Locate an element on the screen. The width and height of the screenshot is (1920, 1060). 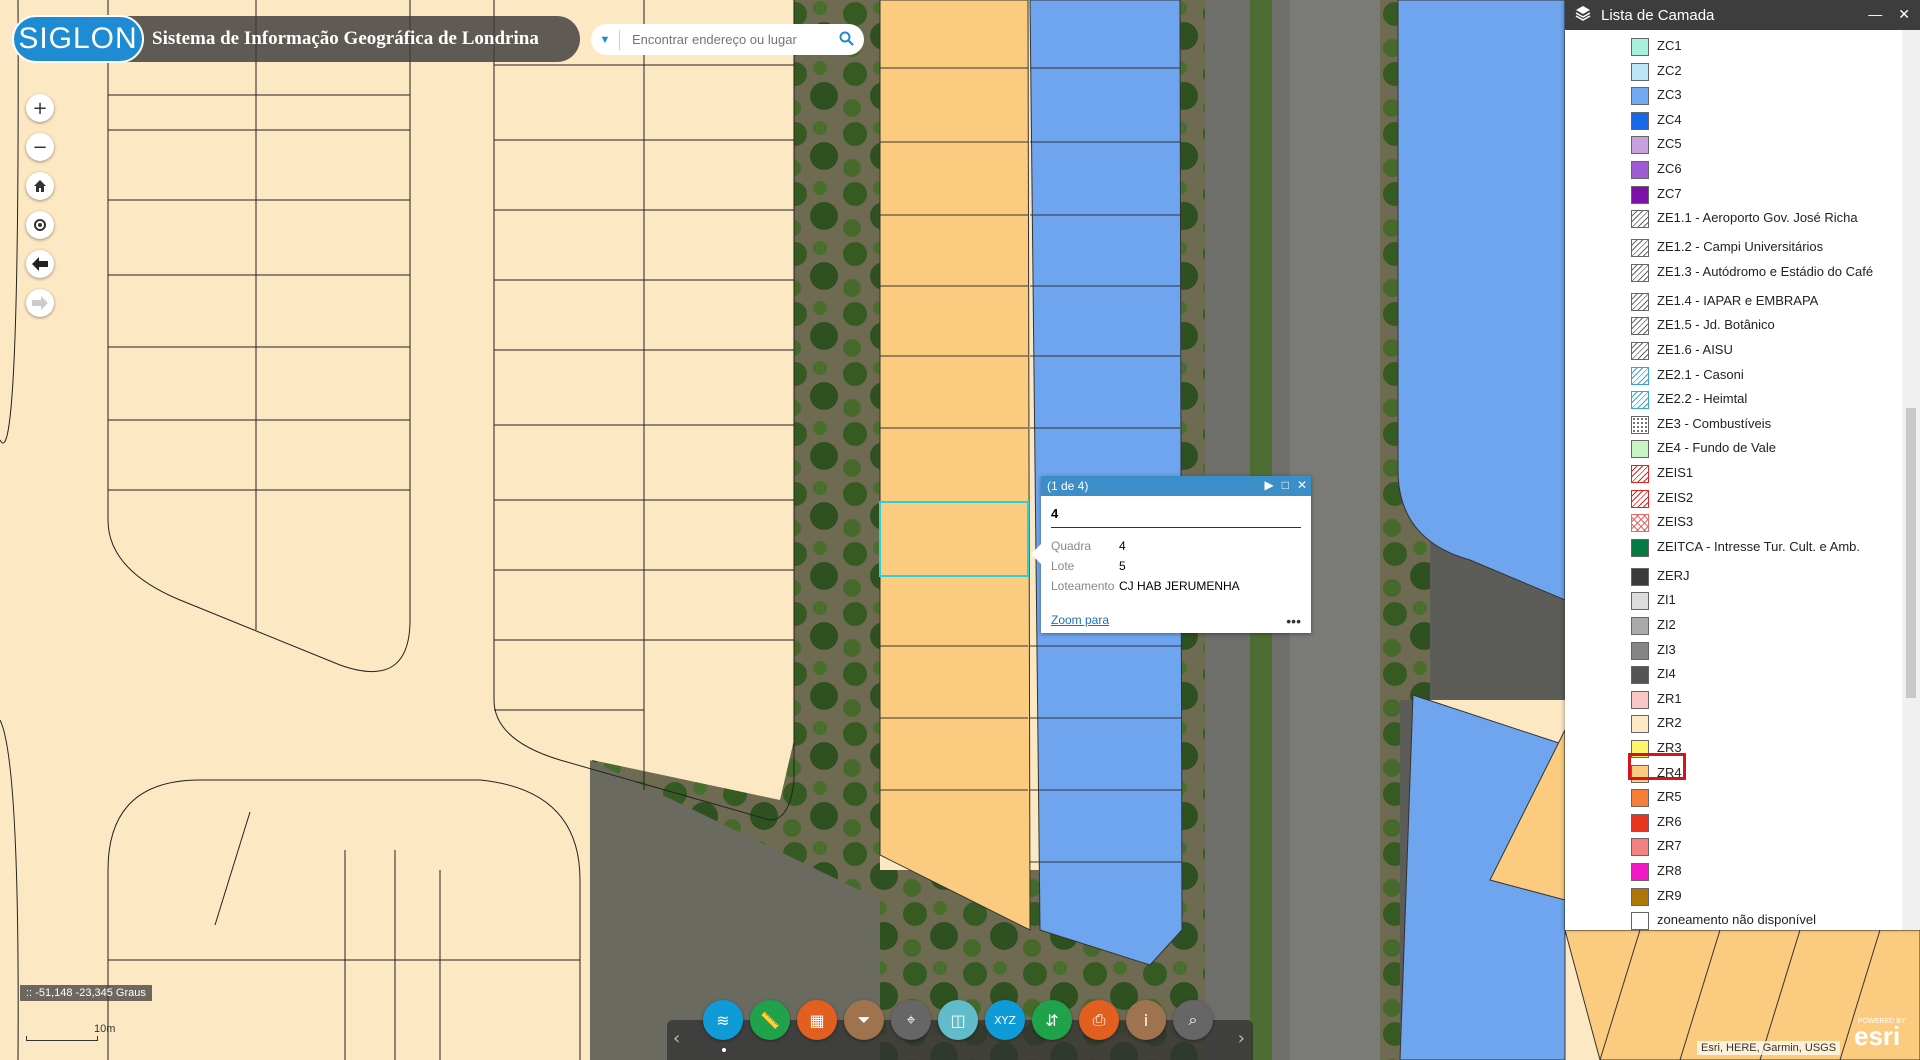
layer-legend-item: ZEIS1 is located at coordinates (1662, 474).